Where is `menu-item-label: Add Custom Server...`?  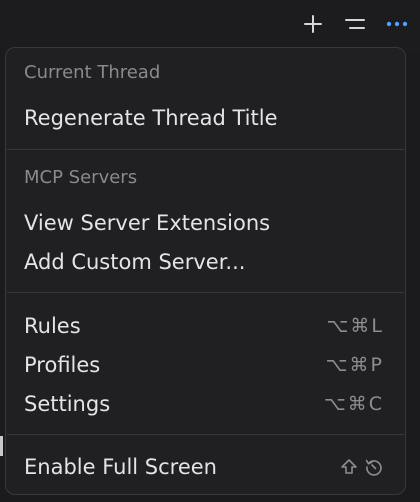
menu-item-label: Add Custom Server... is located at coordinates (135, 262).